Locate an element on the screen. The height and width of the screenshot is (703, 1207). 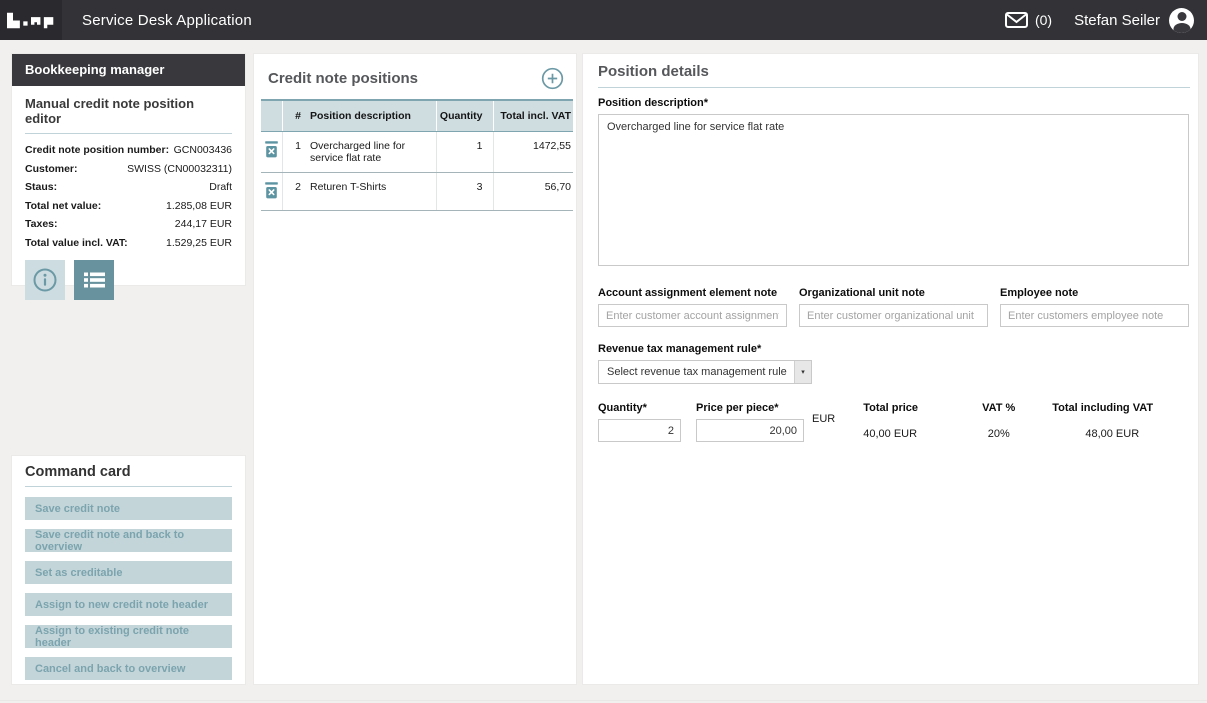
editor-title: Manual credit note position editor is located at coordinates (128, 115).